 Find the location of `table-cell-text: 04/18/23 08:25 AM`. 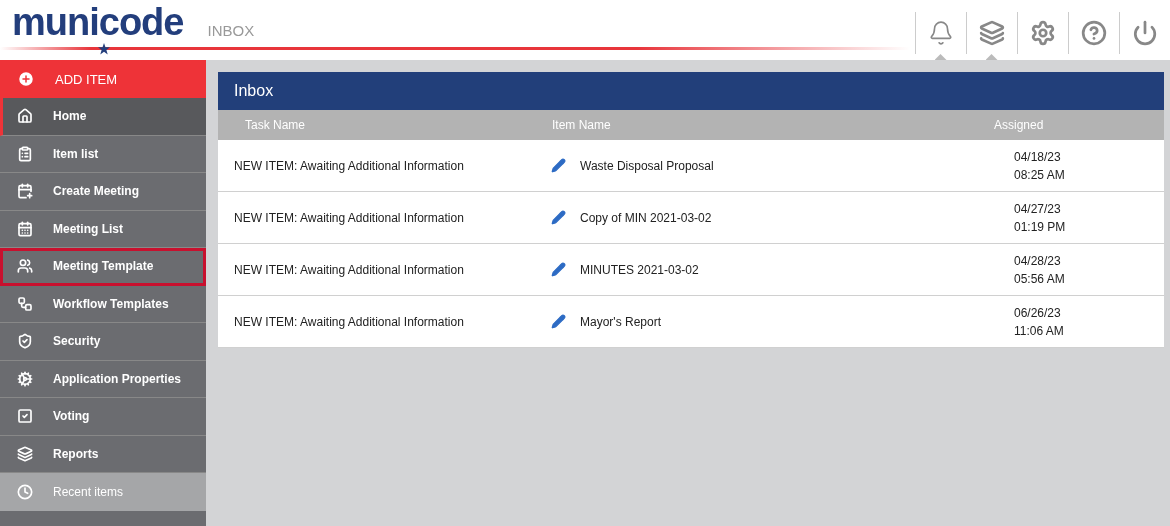

table-cell-text: 04/18/23 08:25 AM is located at coordinates (1039, 166).